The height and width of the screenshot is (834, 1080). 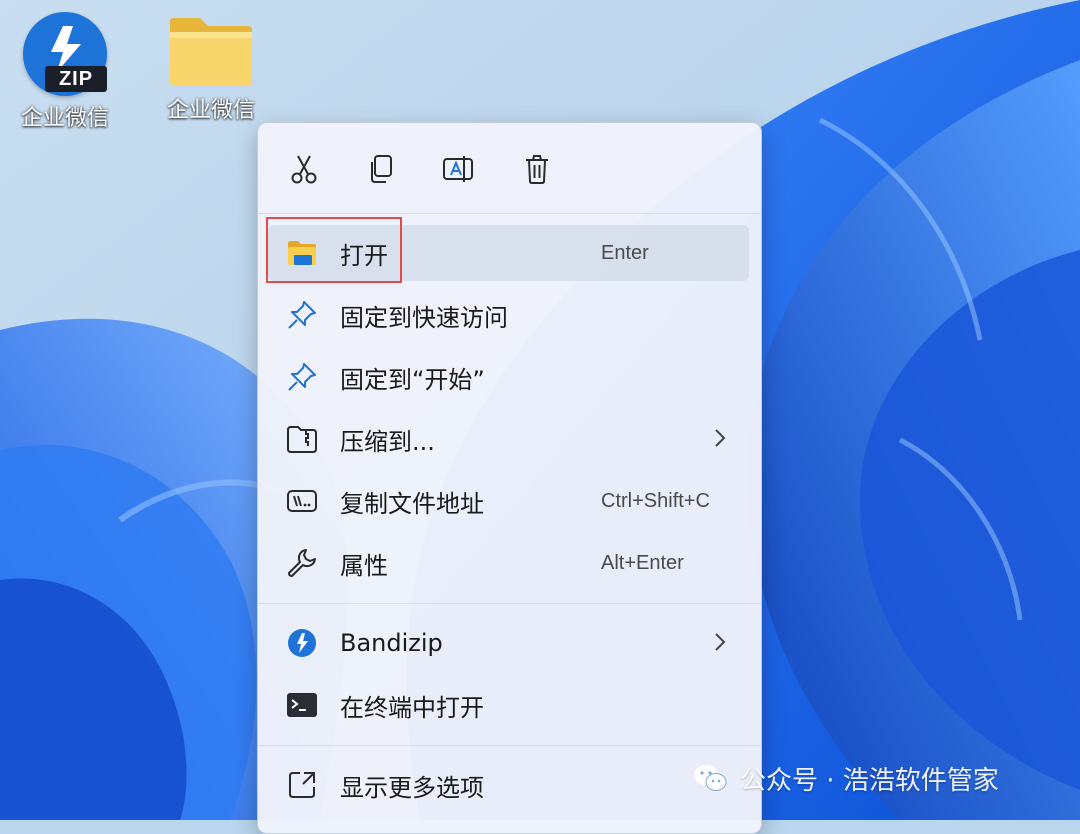 I want to click on copy-button, so click(x=381, y=169).